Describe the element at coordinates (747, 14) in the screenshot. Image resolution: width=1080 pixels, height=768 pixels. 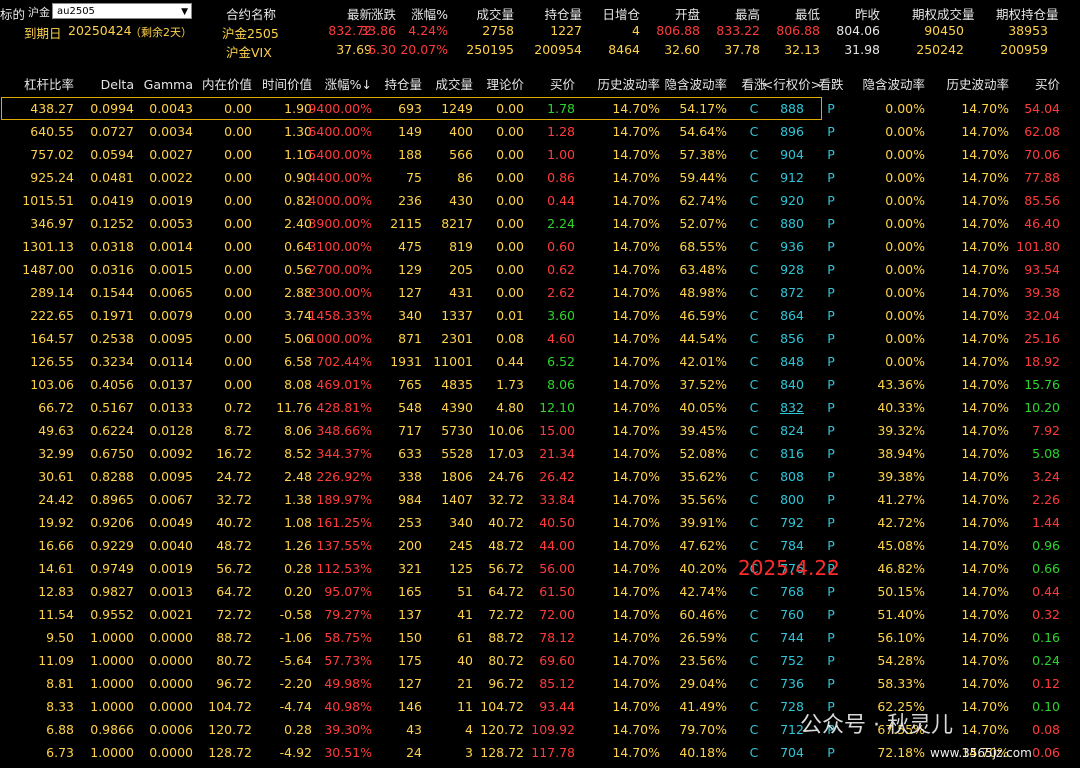
I see `top-col-header: 最高` at that location.